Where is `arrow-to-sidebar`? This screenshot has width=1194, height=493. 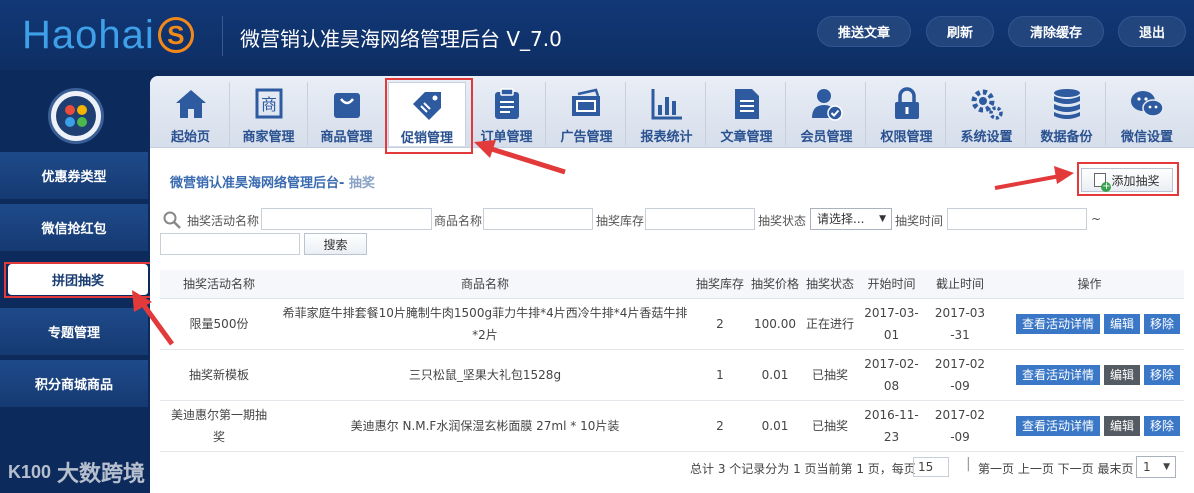 arrow-to-sidebar is located at coordinates (156, 322).